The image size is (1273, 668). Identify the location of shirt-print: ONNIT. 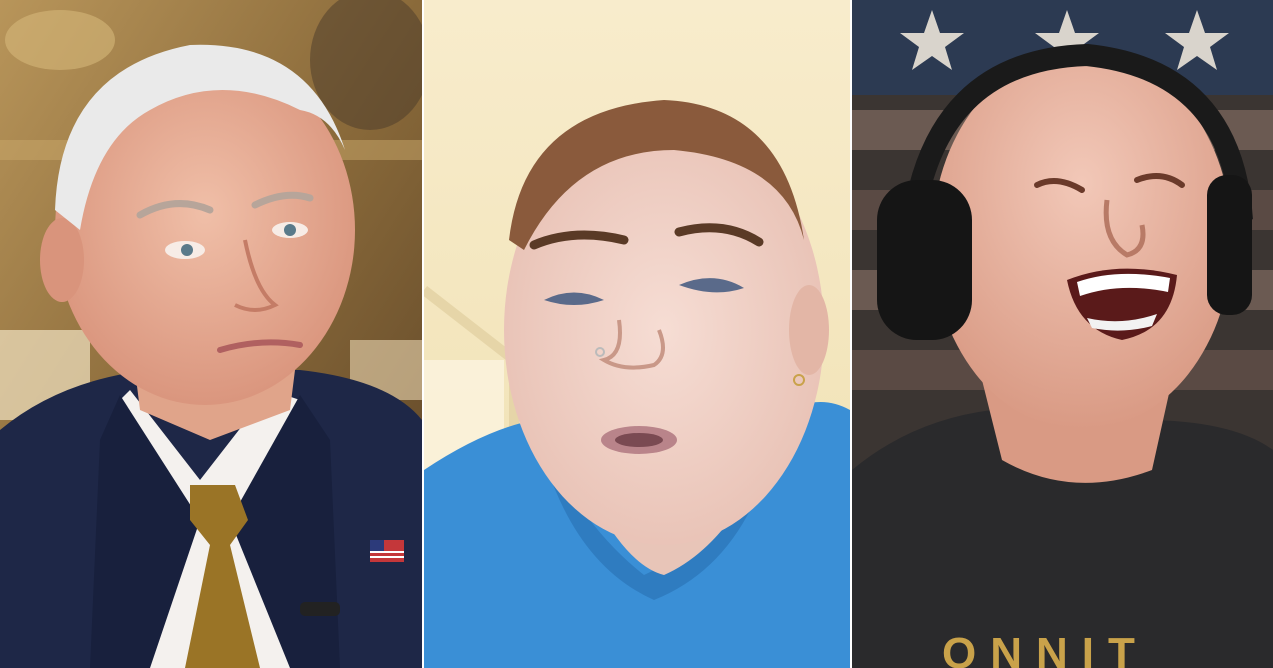
(1045, 648).